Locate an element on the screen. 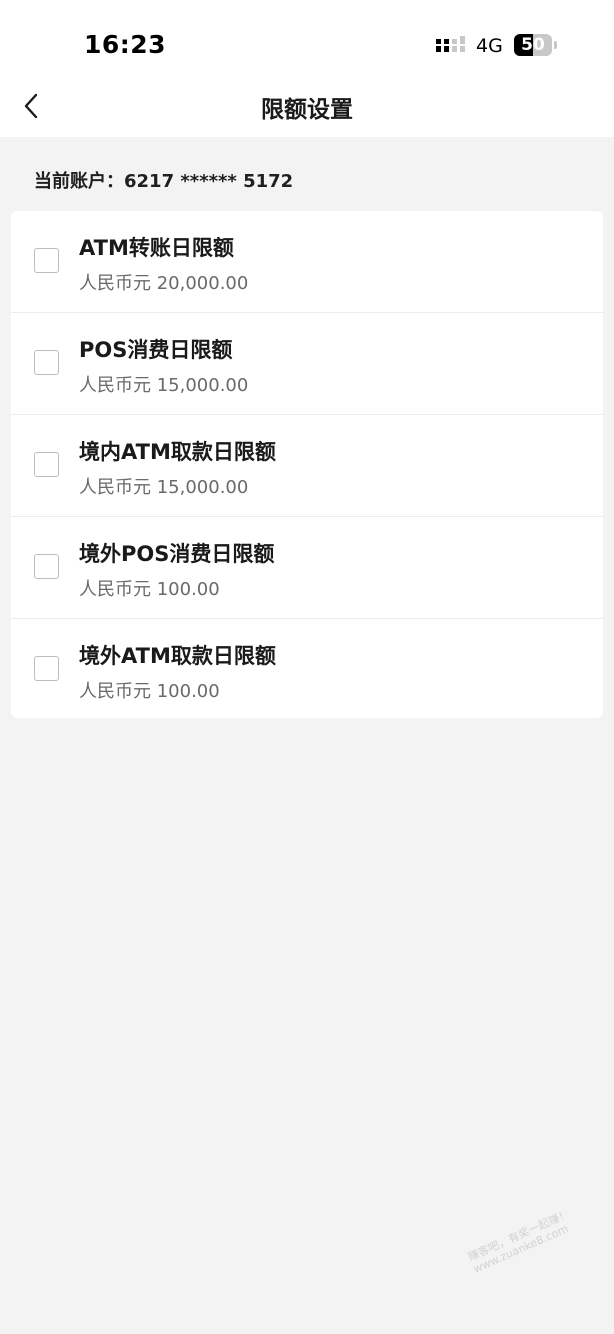 The width and height of the screenshot is (614, 1334). cellular-signal-icon is located at coordinates (450, 44).